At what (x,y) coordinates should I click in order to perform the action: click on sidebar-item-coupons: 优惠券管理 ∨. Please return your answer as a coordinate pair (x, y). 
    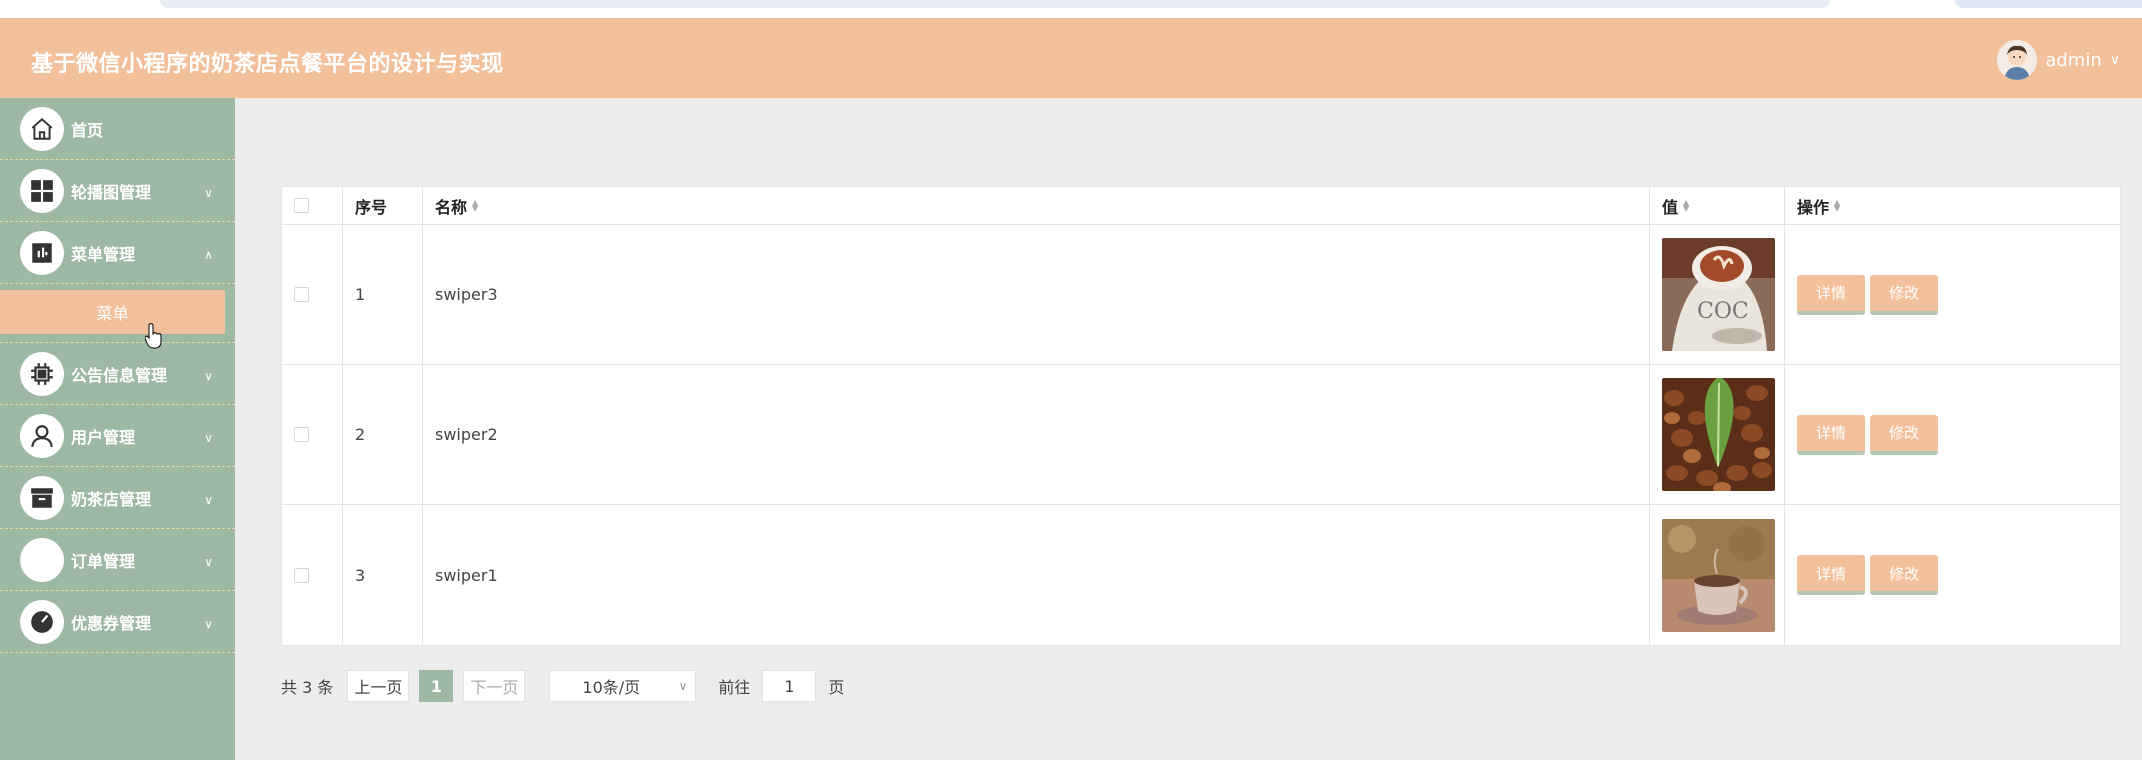
    Looking at the image, I should click on (117, 622).